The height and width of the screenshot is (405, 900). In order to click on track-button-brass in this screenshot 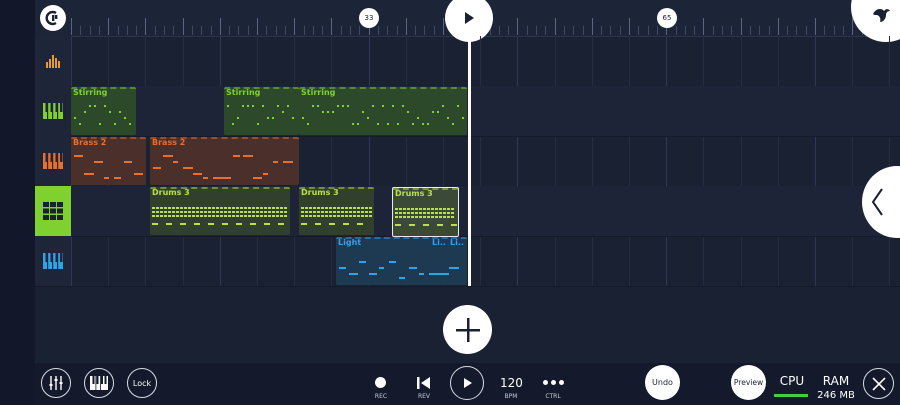, I will do `click(53, 161)`.